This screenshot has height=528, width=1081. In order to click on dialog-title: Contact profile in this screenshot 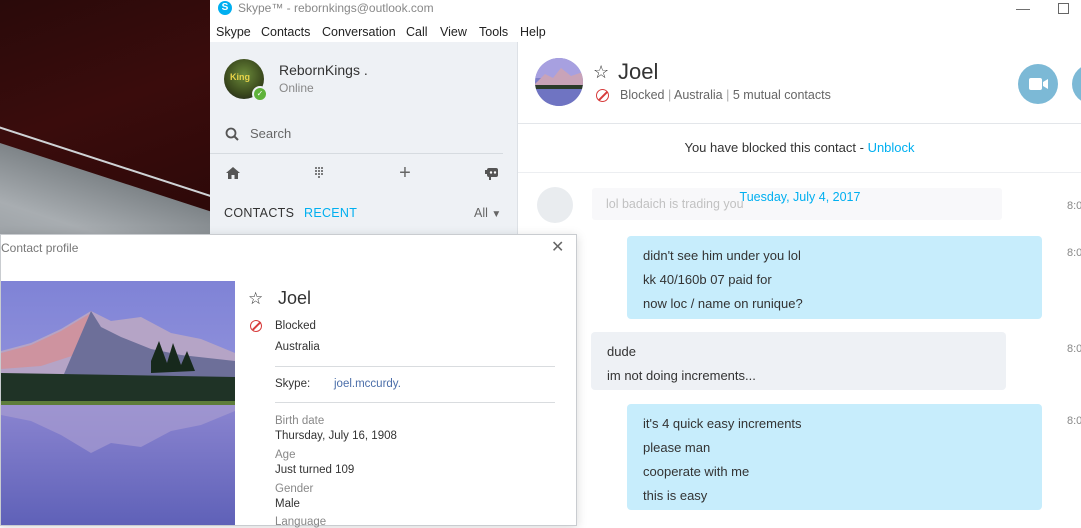, I will do `click(40, 248)`.